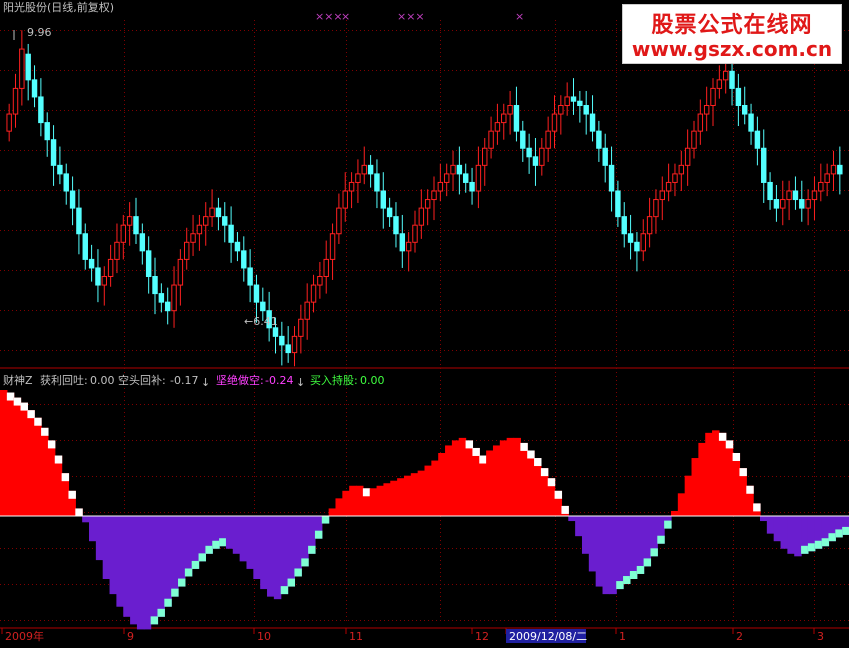 The image size is (849, 648). I want to click on indicator-bar, so click(386, 499).